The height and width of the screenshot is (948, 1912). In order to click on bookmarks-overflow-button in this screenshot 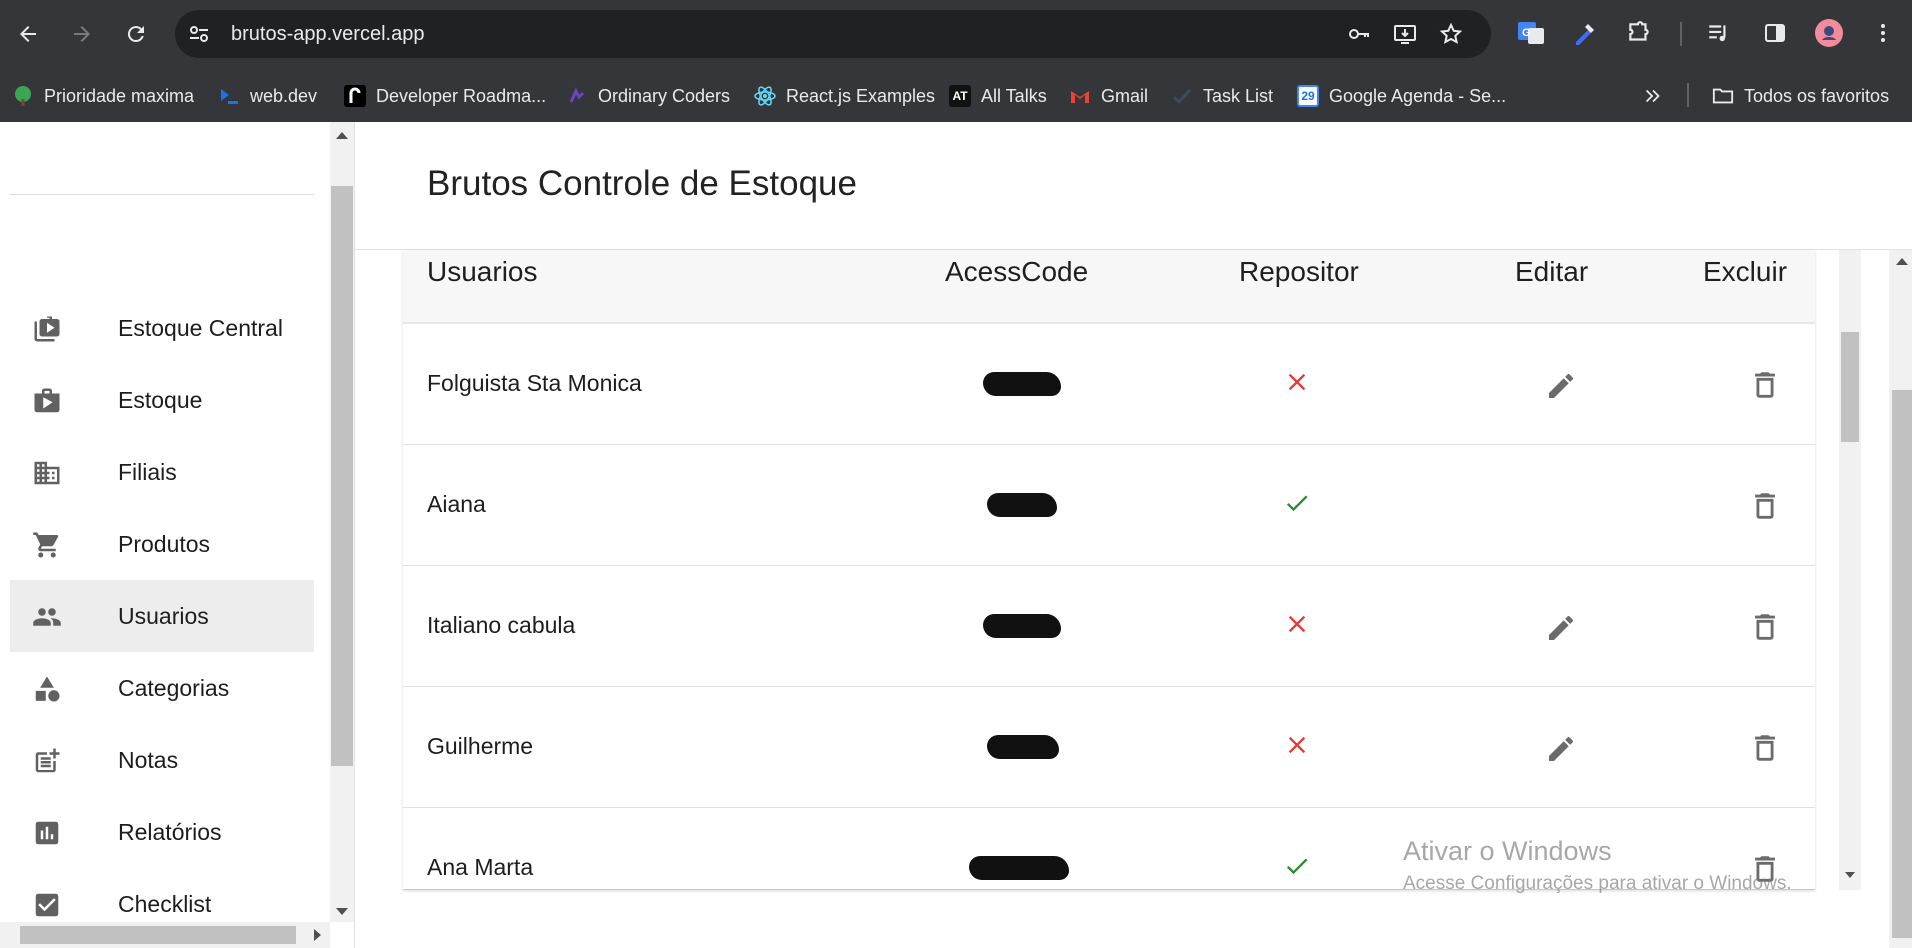, I will do `click(1653, 96)`.